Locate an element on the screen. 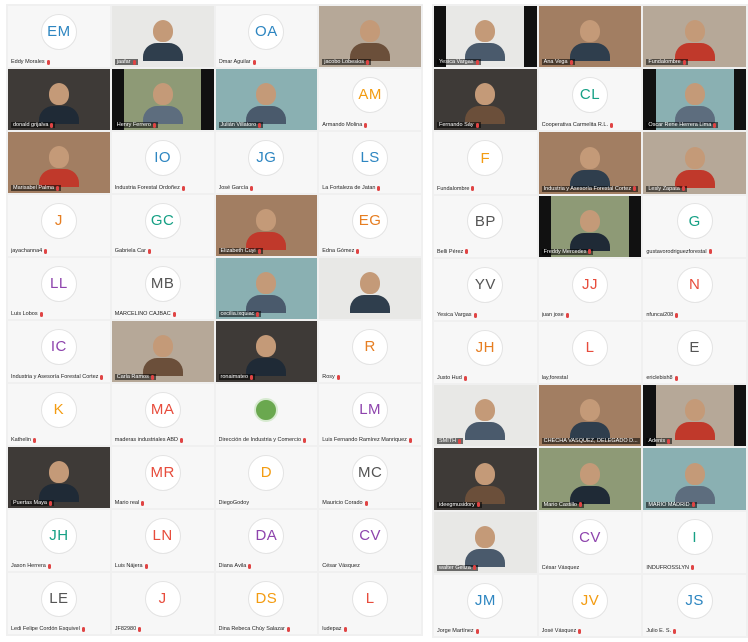 This screenshot has height=642, width=748. initials-avatar: YV is located at coordinates (485, 284).